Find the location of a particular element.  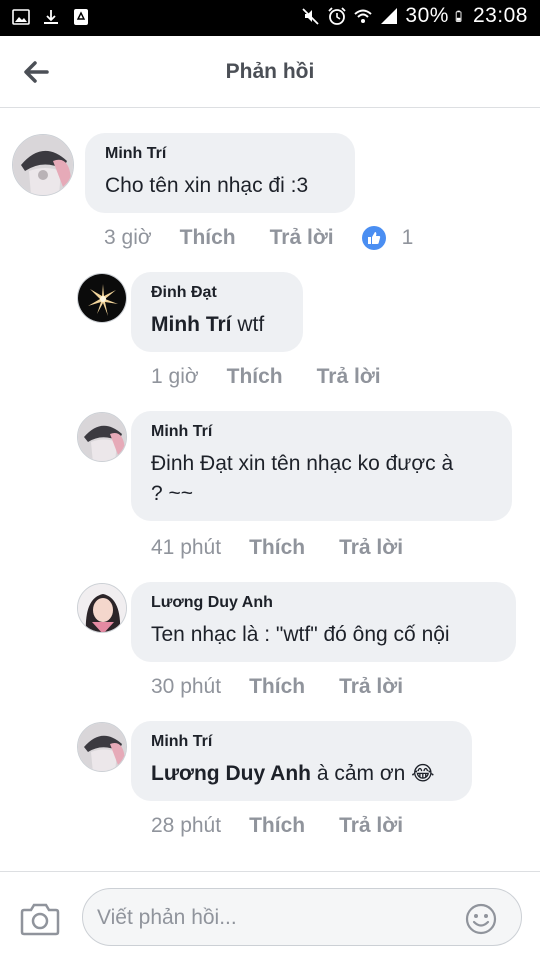

alarm-icon is located at coordinates (337, 16).